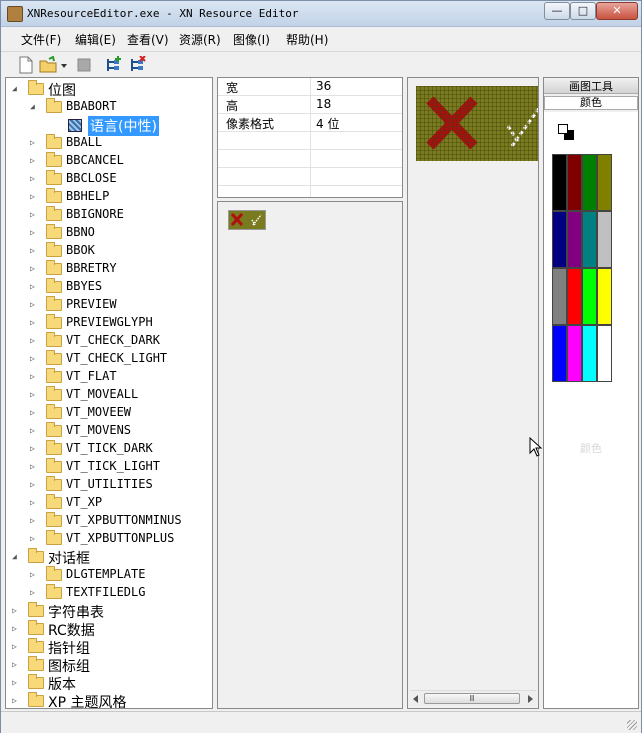  What do you see at coordinates (109, 665) in the screenshot?
I see `tree-item: ▷ 图标组` at bounding box center [109, 665].